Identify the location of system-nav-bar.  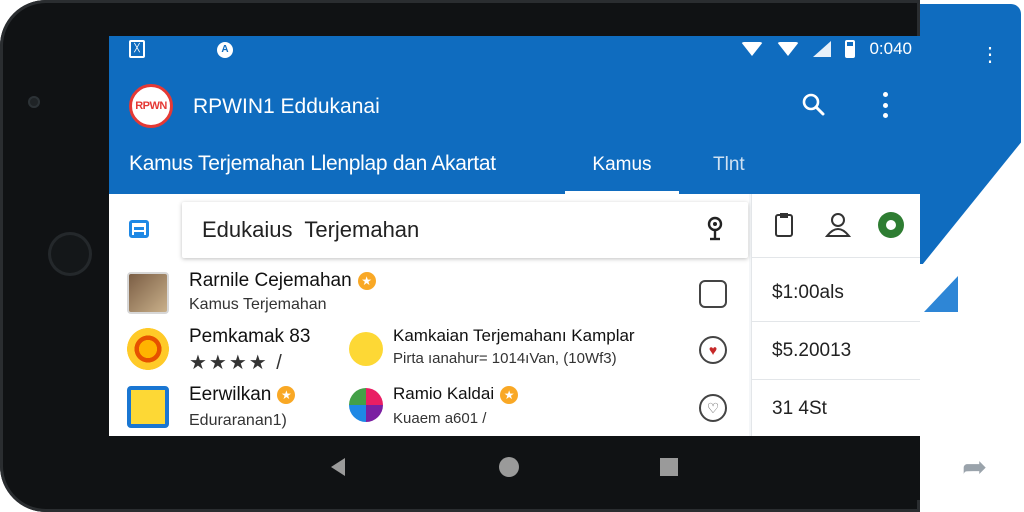
(514, 468).